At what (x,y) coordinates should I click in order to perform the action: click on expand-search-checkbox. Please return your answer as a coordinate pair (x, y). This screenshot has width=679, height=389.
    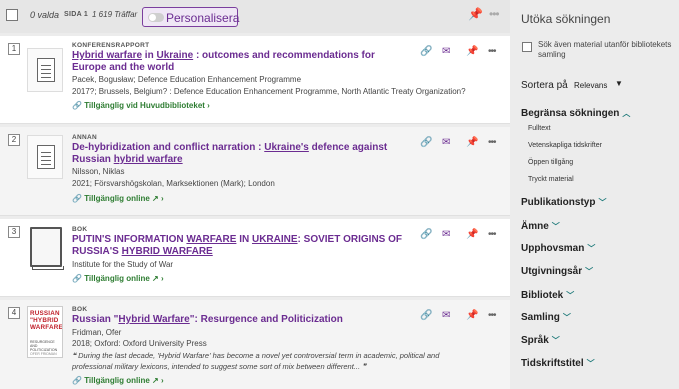
    Looking at the image, I should click on (527, 47).